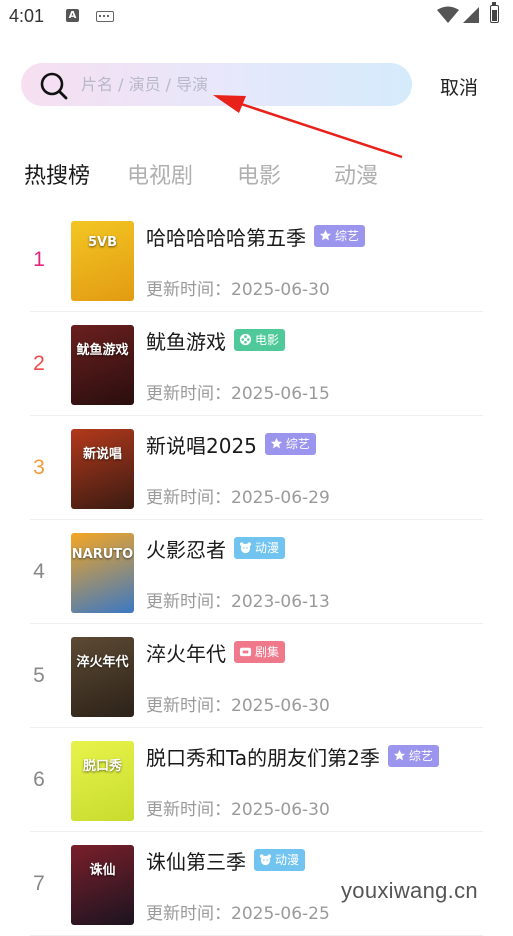 The height and width of the screenshot is (936, 513). Describe the element at coordinates (494, 12) in the screenshot. I see `battery-icon` at that location.